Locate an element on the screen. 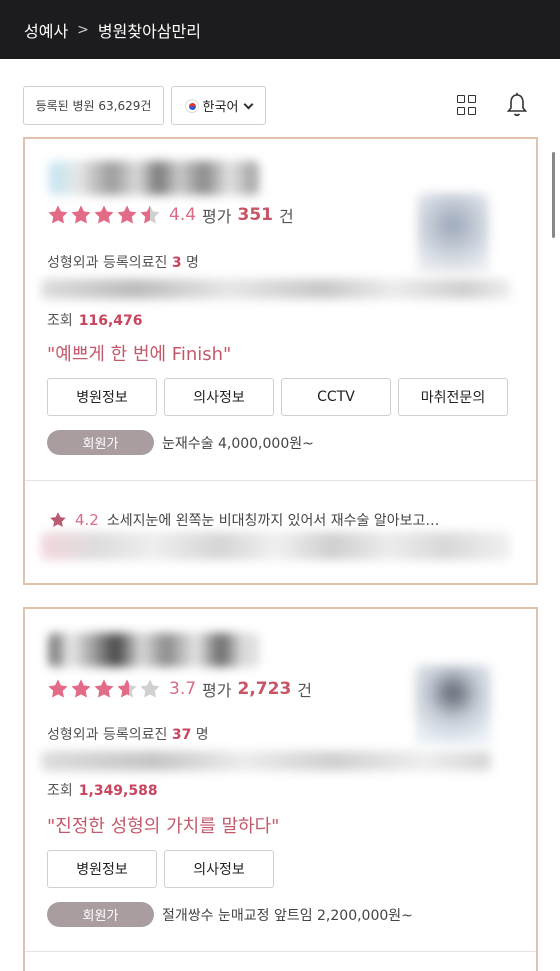 This screenshot has height=971, width=560. list-toolbar: 등록된 병원 63,629건 한국어 is located at coordinates (280, 106).